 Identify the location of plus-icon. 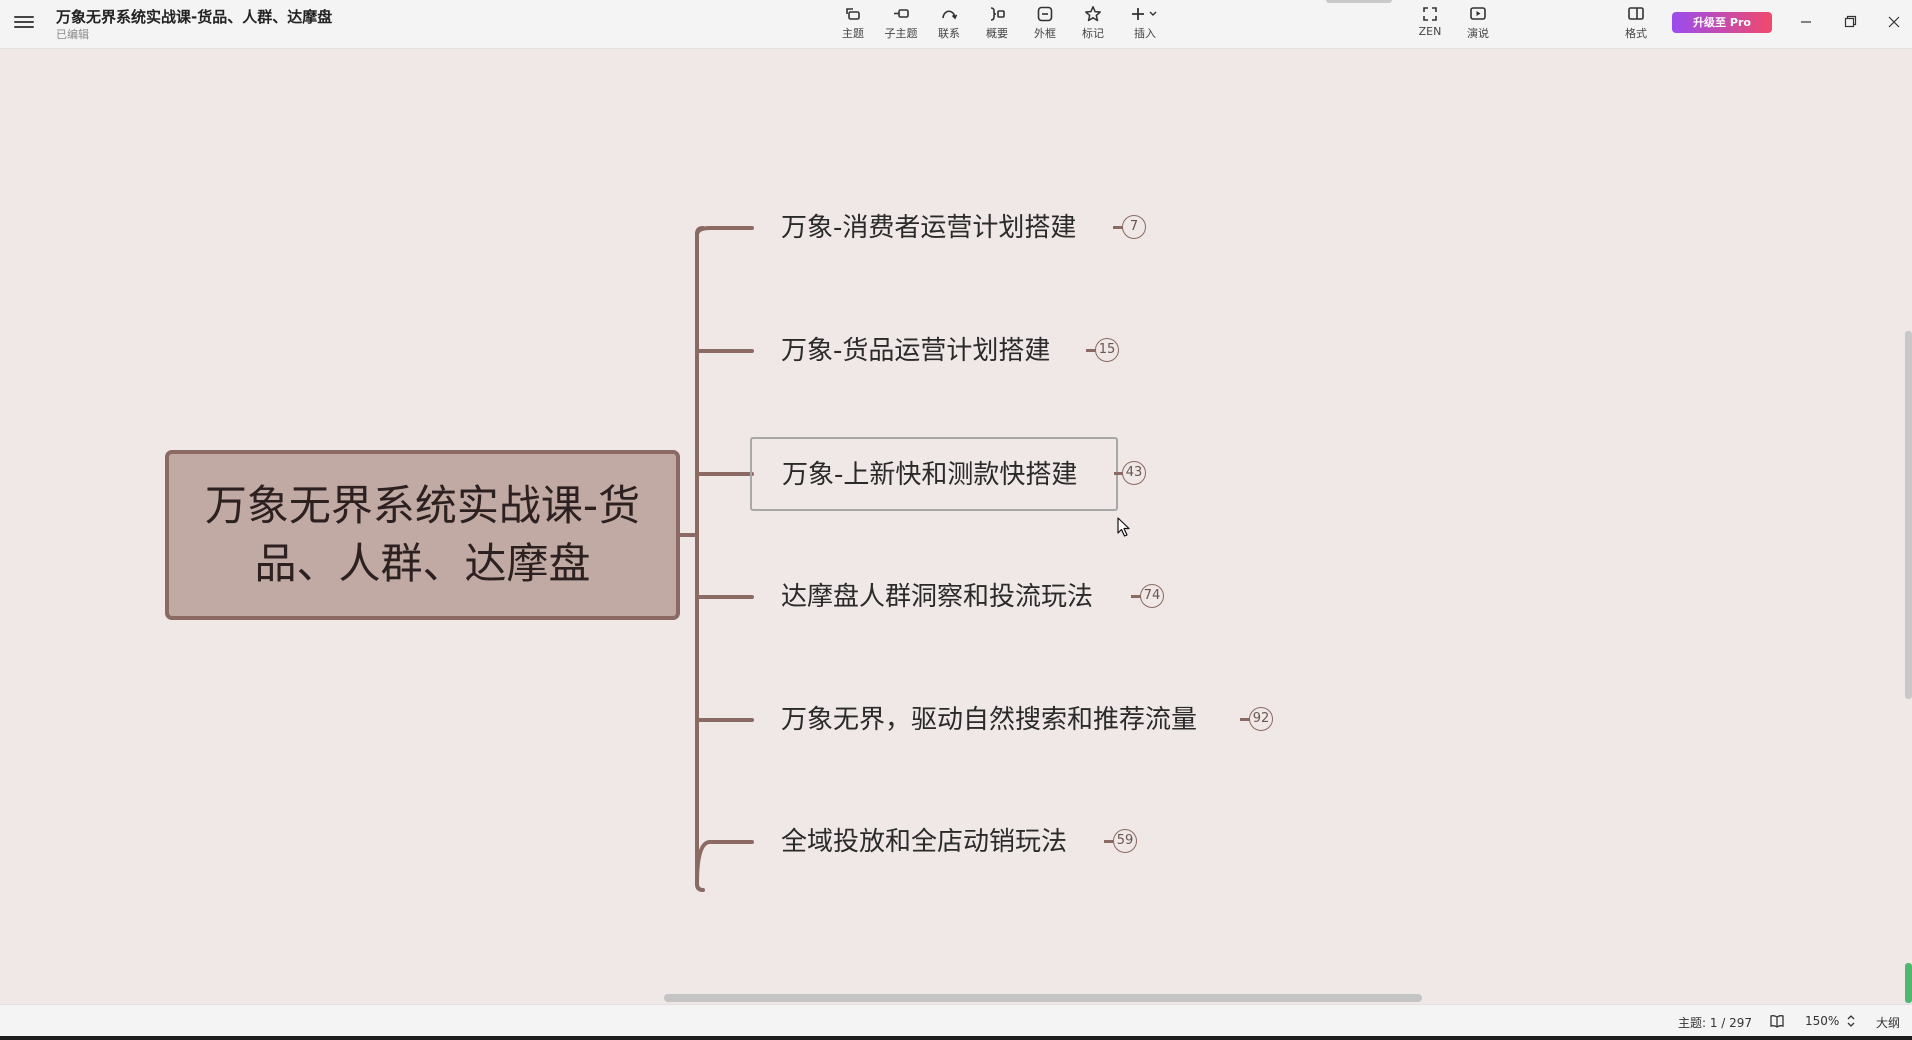
(1144, 14).